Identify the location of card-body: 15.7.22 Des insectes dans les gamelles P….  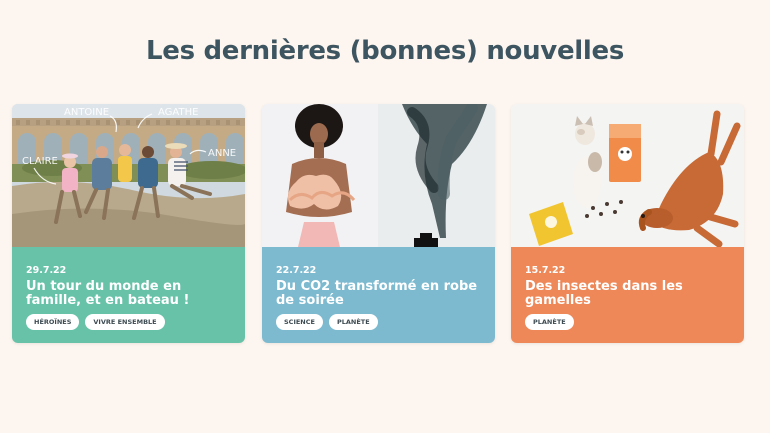
(627, 295).